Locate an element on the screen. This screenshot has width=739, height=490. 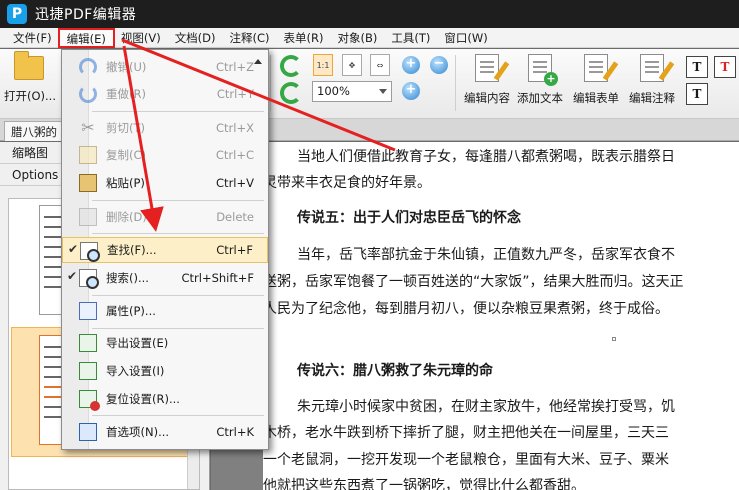
folder-icon is located at coordinates (29, 65).